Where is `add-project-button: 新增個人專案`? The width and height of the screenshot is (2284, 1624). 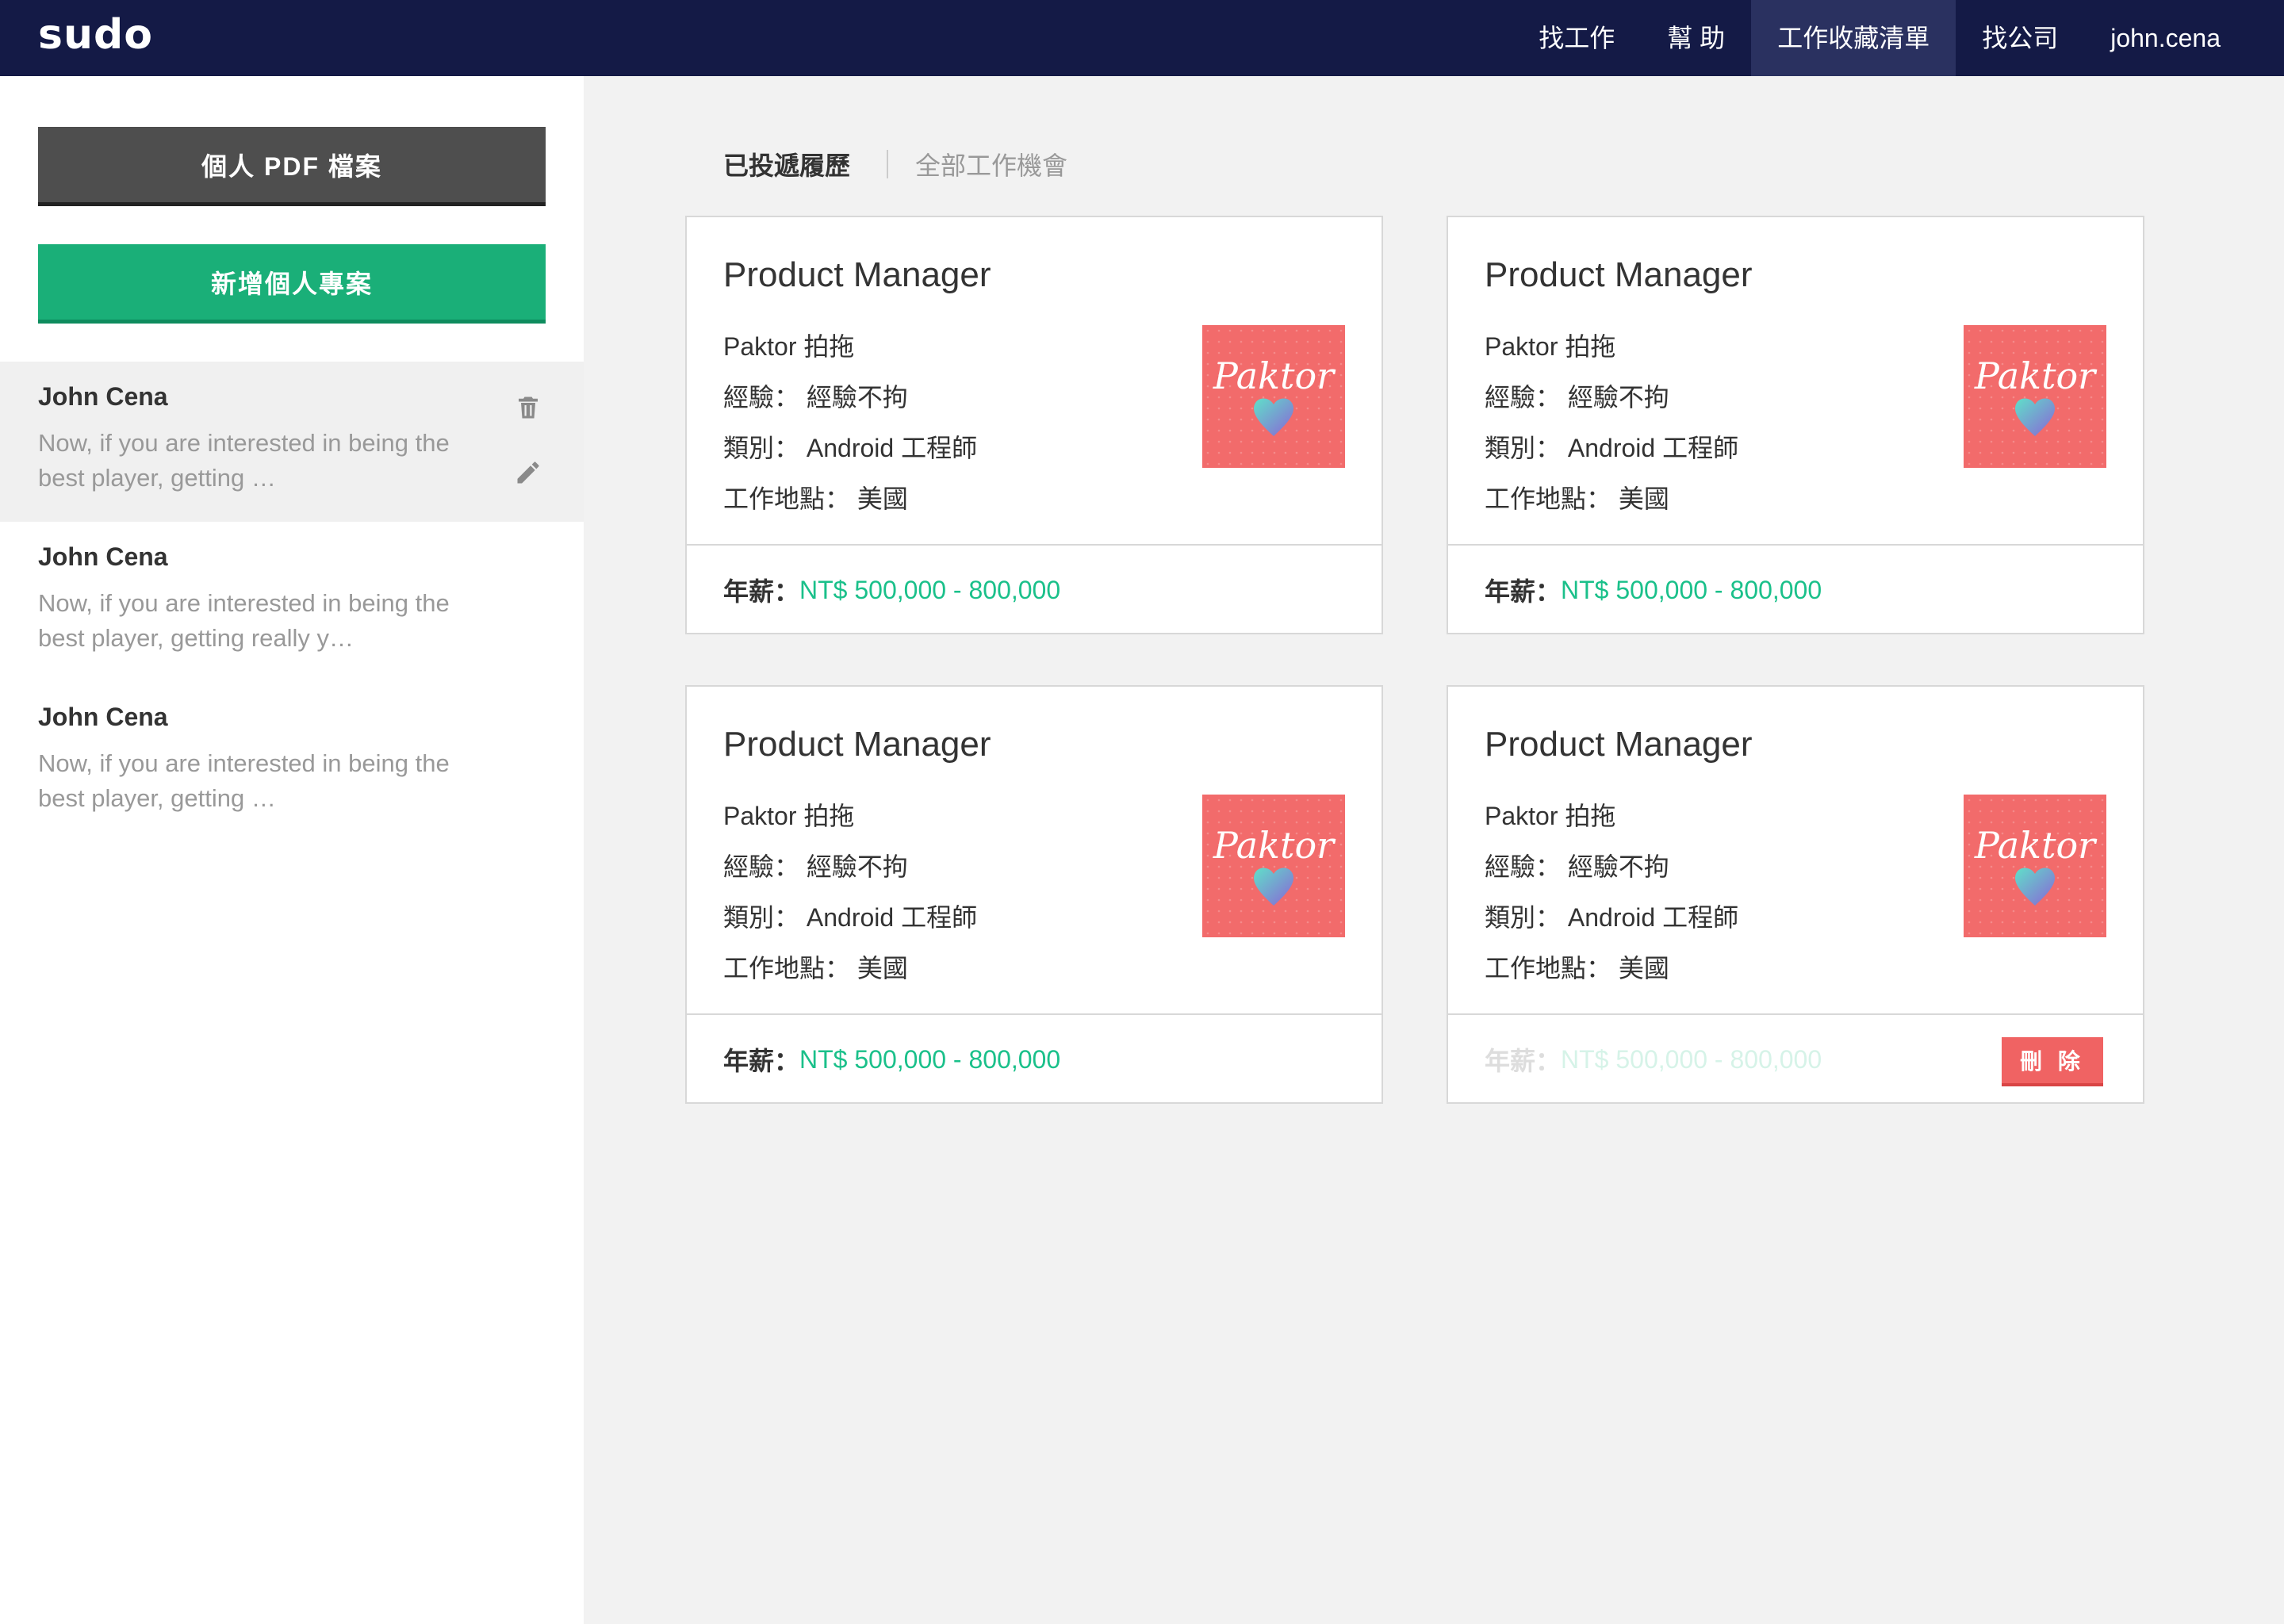 add-project-button: 新增個人專案 is located at coordinates (292, 284).